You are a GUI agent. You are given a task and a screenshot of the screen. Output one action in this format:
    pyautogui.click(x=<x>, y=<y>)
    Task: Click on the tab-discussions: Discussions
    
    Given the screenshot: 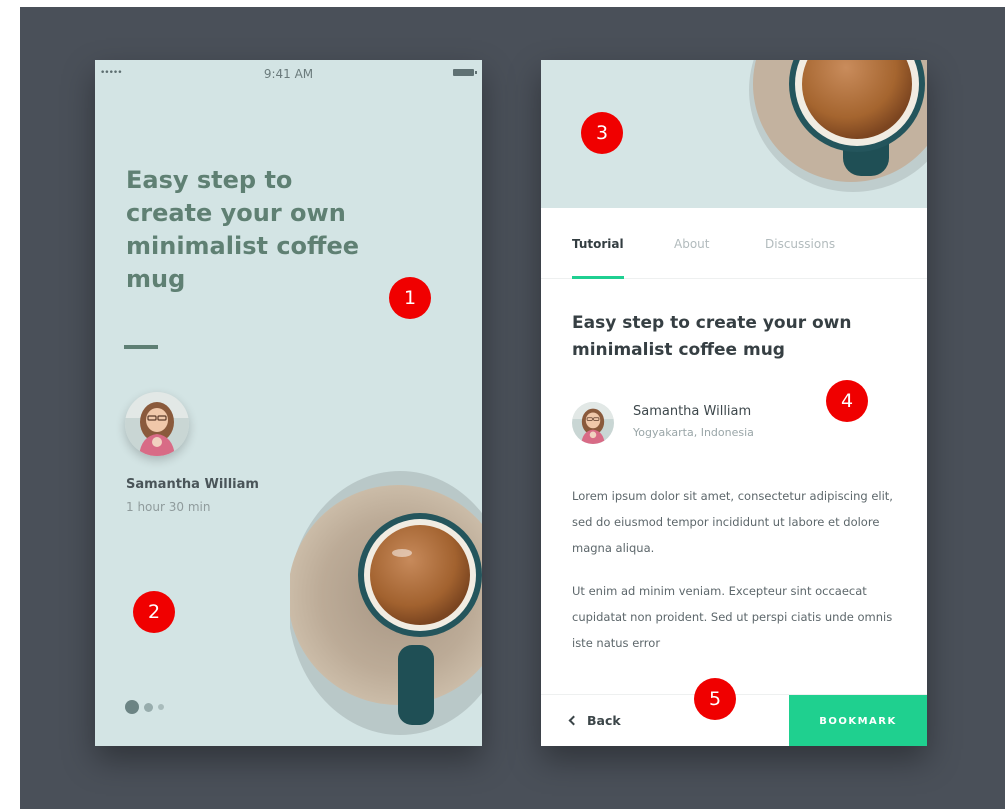 What is the action you would take?
    pyautogui.click(x=800, y=244)
    